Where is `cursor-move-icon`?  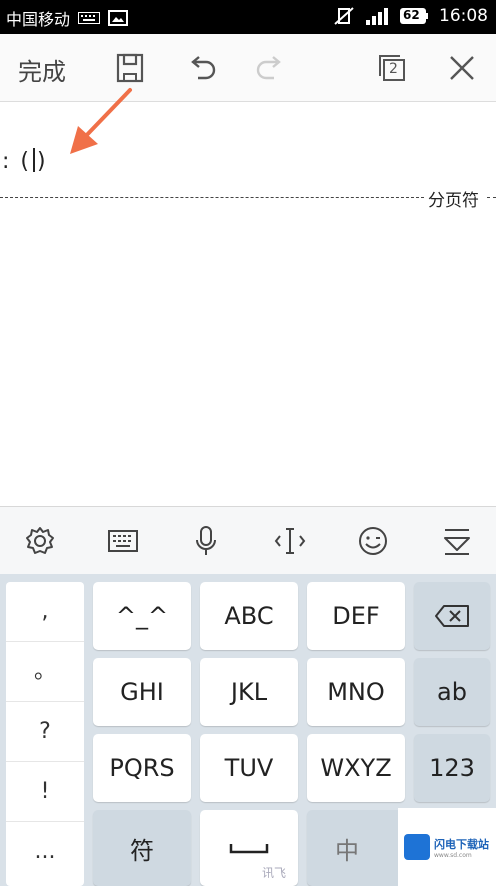
cursor-move-icon is located at coordinates (290, 541).